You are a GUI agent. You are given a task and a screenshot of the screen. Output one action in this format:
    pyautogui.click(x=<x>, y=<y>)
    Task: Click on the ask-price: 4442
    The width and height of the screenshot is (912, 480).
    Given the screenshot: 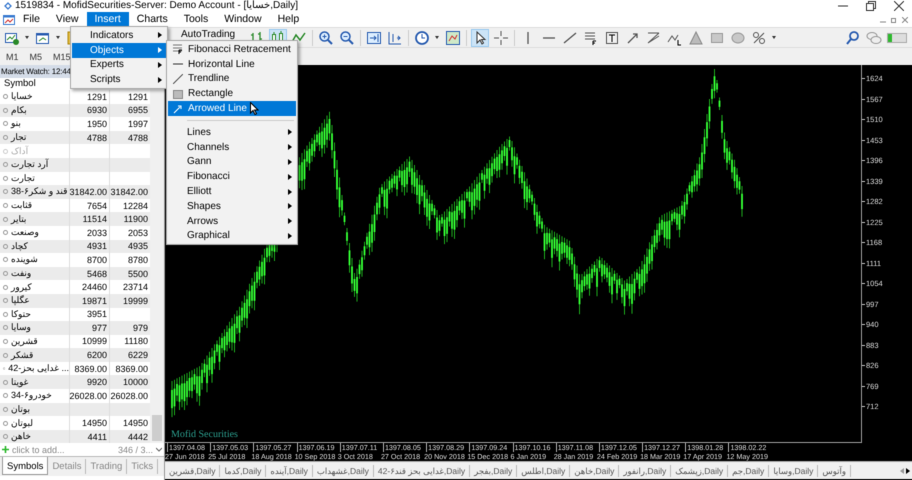 What is the action you would take?
    pyautogui.click(x=138, y=437)
    